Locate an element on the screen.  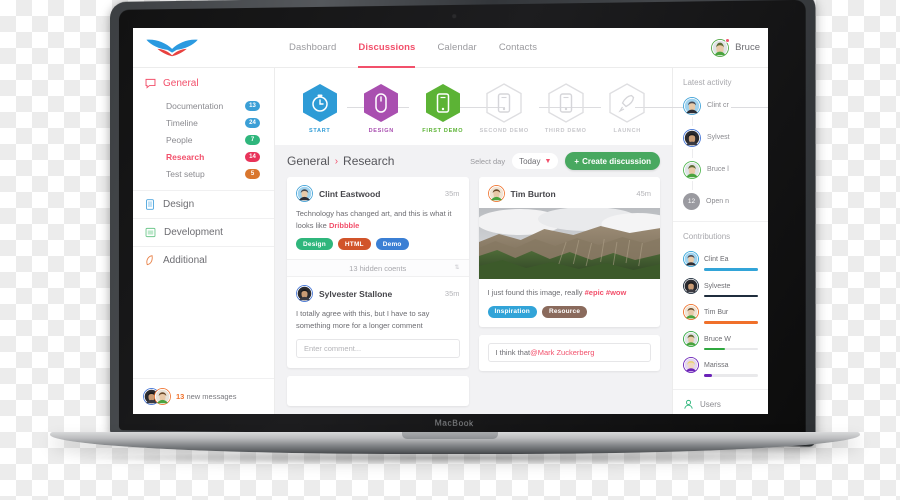
activity-item: Clint cr is located at coordinates (725, 110).